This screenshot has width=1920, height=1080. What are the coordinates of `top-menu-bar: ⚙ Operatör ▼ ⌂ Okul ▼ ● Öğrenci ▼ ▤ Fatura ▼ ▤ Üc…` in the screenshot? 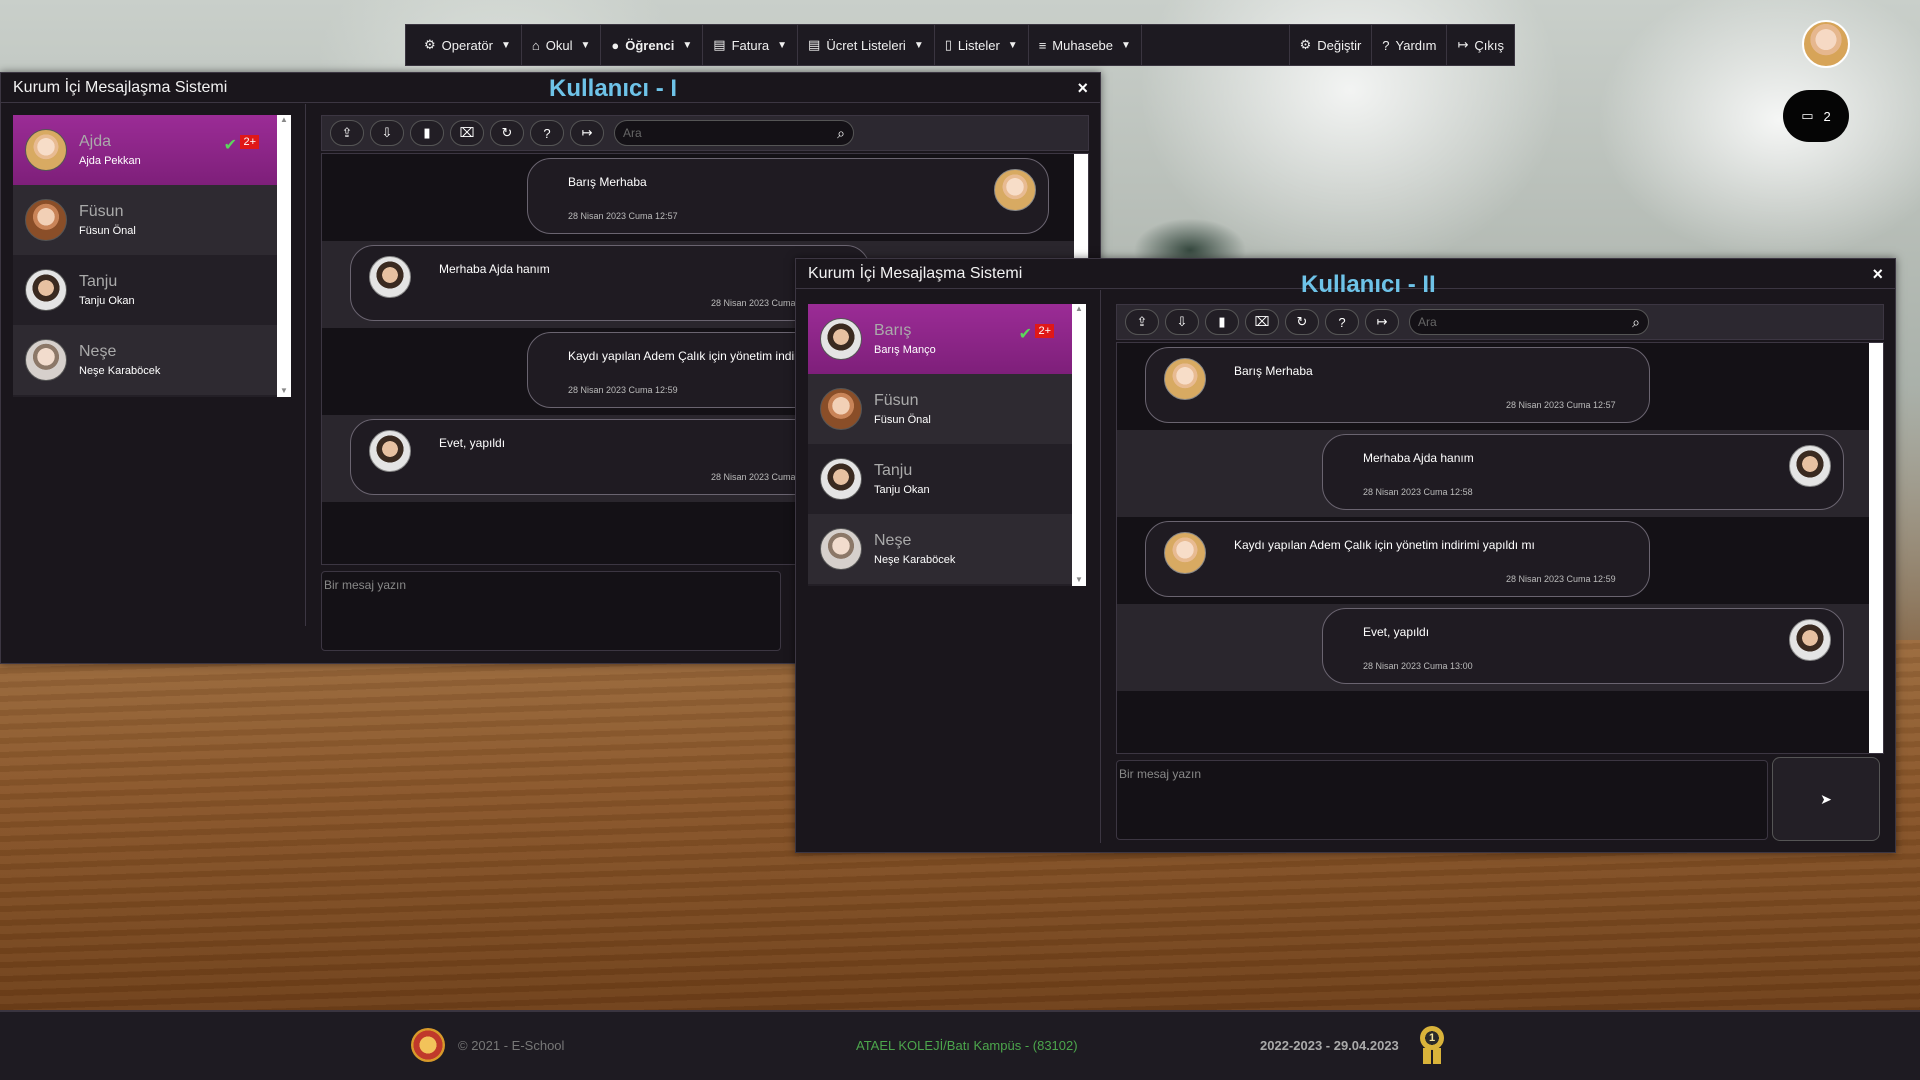 It's located at (960, 45).